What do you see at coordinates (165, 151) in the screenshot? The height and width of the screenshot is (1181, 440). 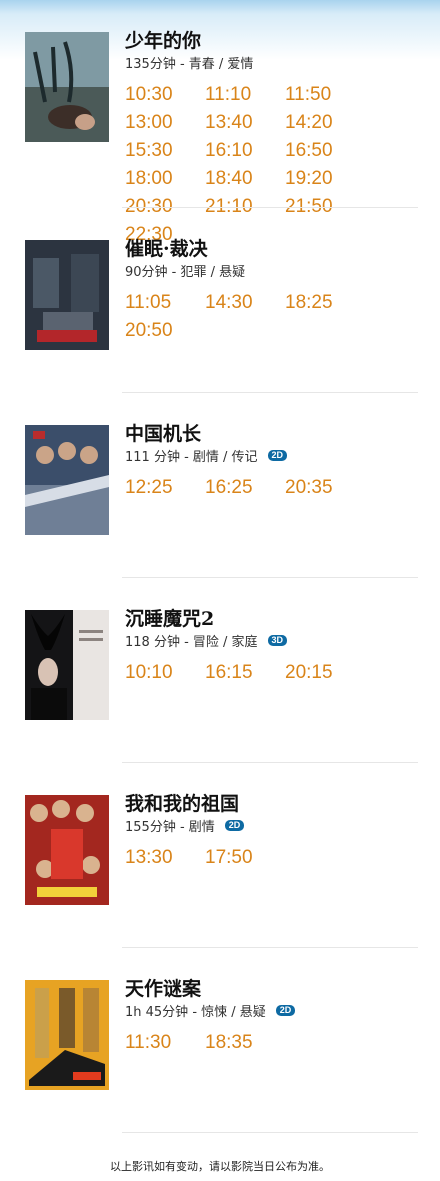 I see `showtime: 15:30` at bounding box center [165, 151].